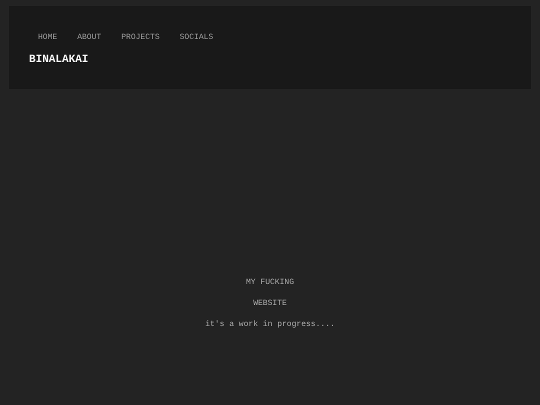 The width and height of the screenshot is (540, 405). I want to click on heading-line: WEBSITE, so click(270, 304).